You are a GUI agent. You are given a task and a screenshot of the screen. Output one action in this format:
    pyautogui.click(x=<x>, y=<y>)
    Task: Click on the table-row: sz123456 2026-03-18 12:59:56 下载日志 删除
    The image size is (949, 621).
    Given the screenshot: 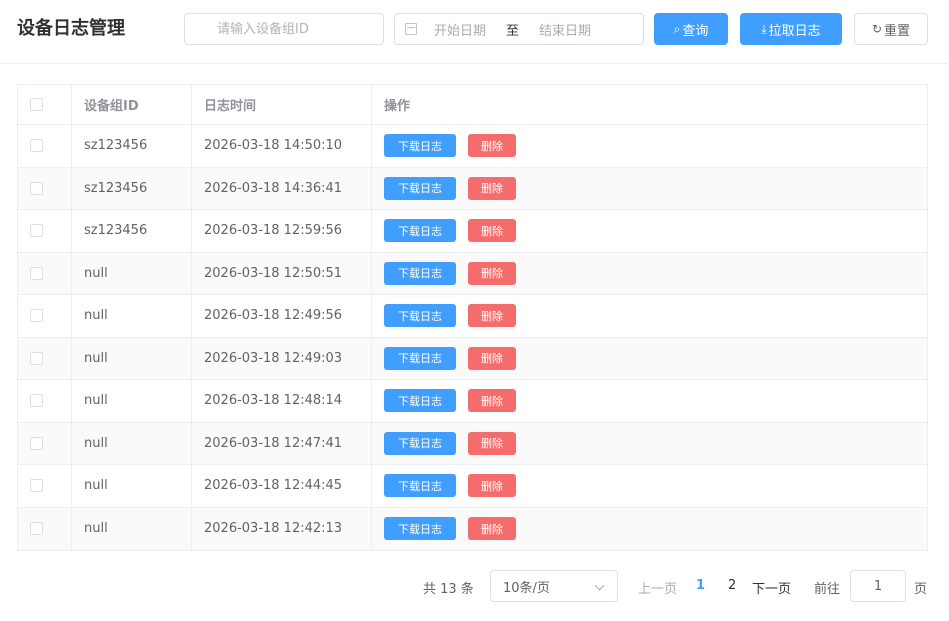 What is the action you would take?
    pyautogui.click(x=472, y=231)
    